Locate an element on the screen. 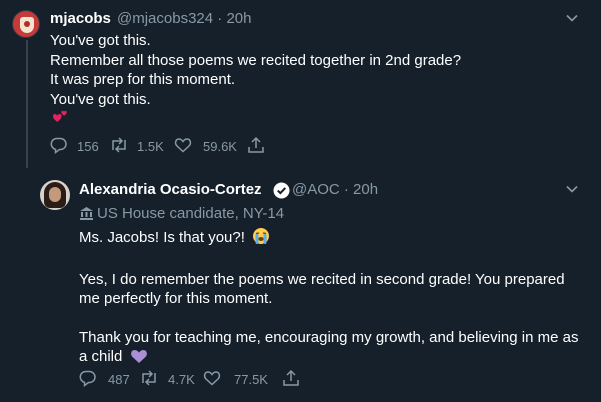 Image resolution: width=601 pixels, height=402 pixels. purple-heart-icon is located at coordinates (139, 359).